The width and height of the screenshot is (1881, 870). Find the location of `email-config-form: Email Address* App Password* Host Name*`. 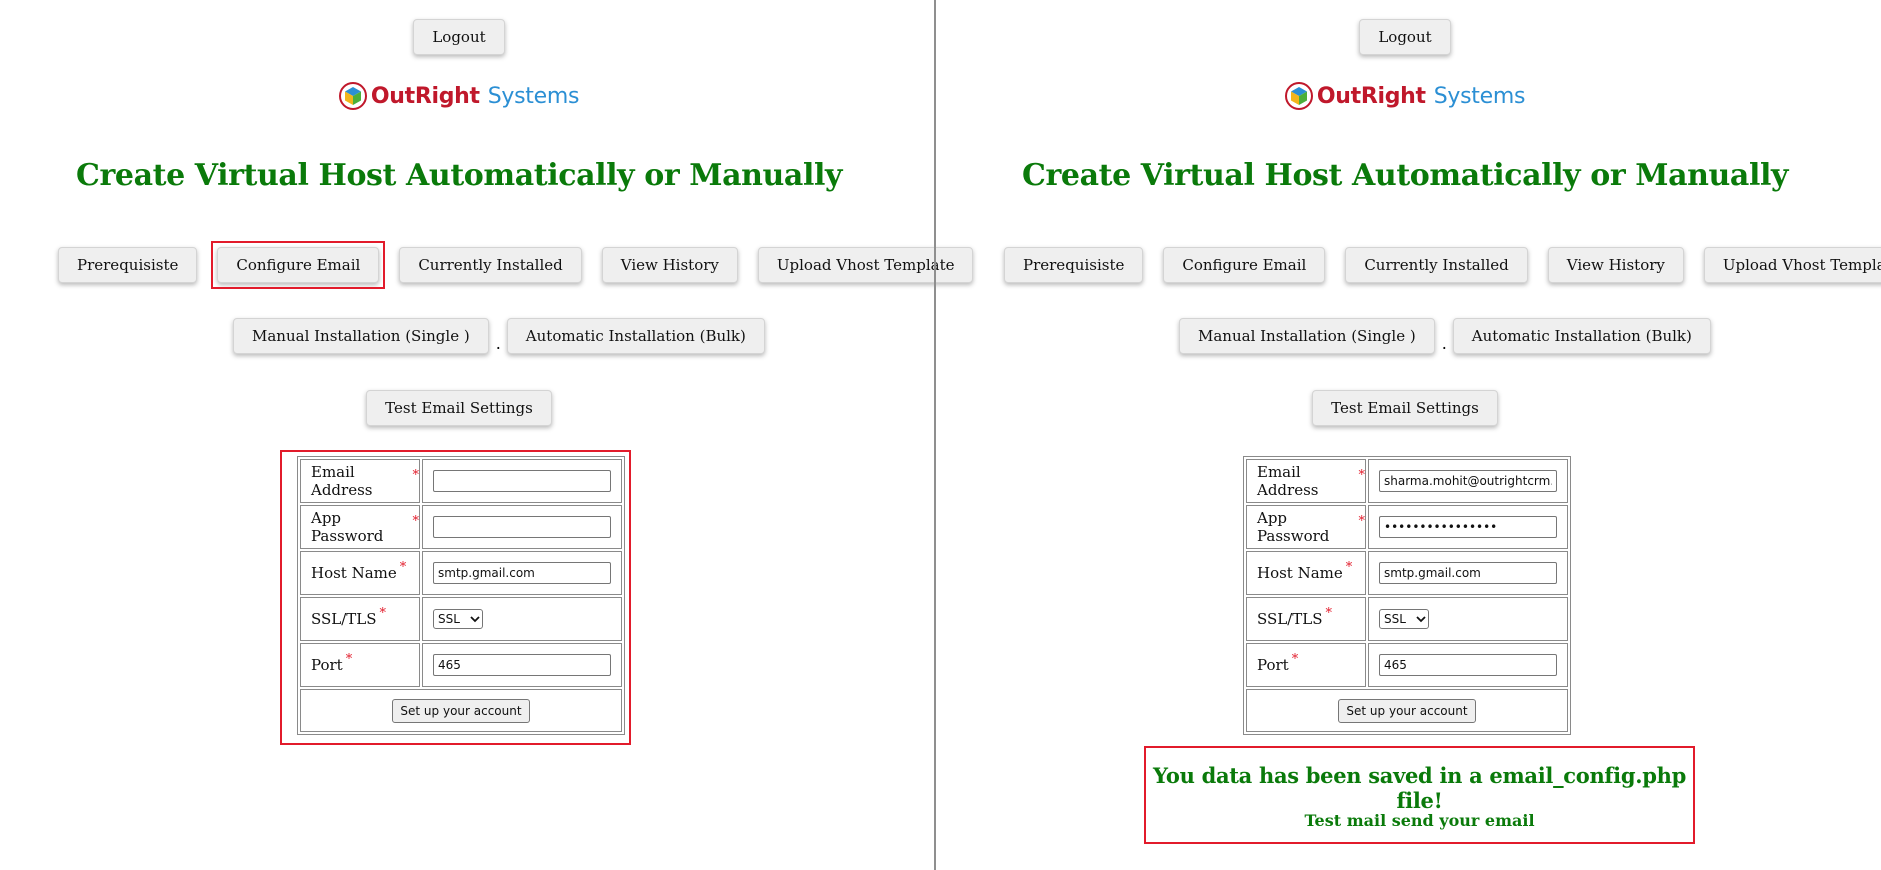

email-config-form: Email Address* App Password* Host Name* is located at coordinates (1407, 595).